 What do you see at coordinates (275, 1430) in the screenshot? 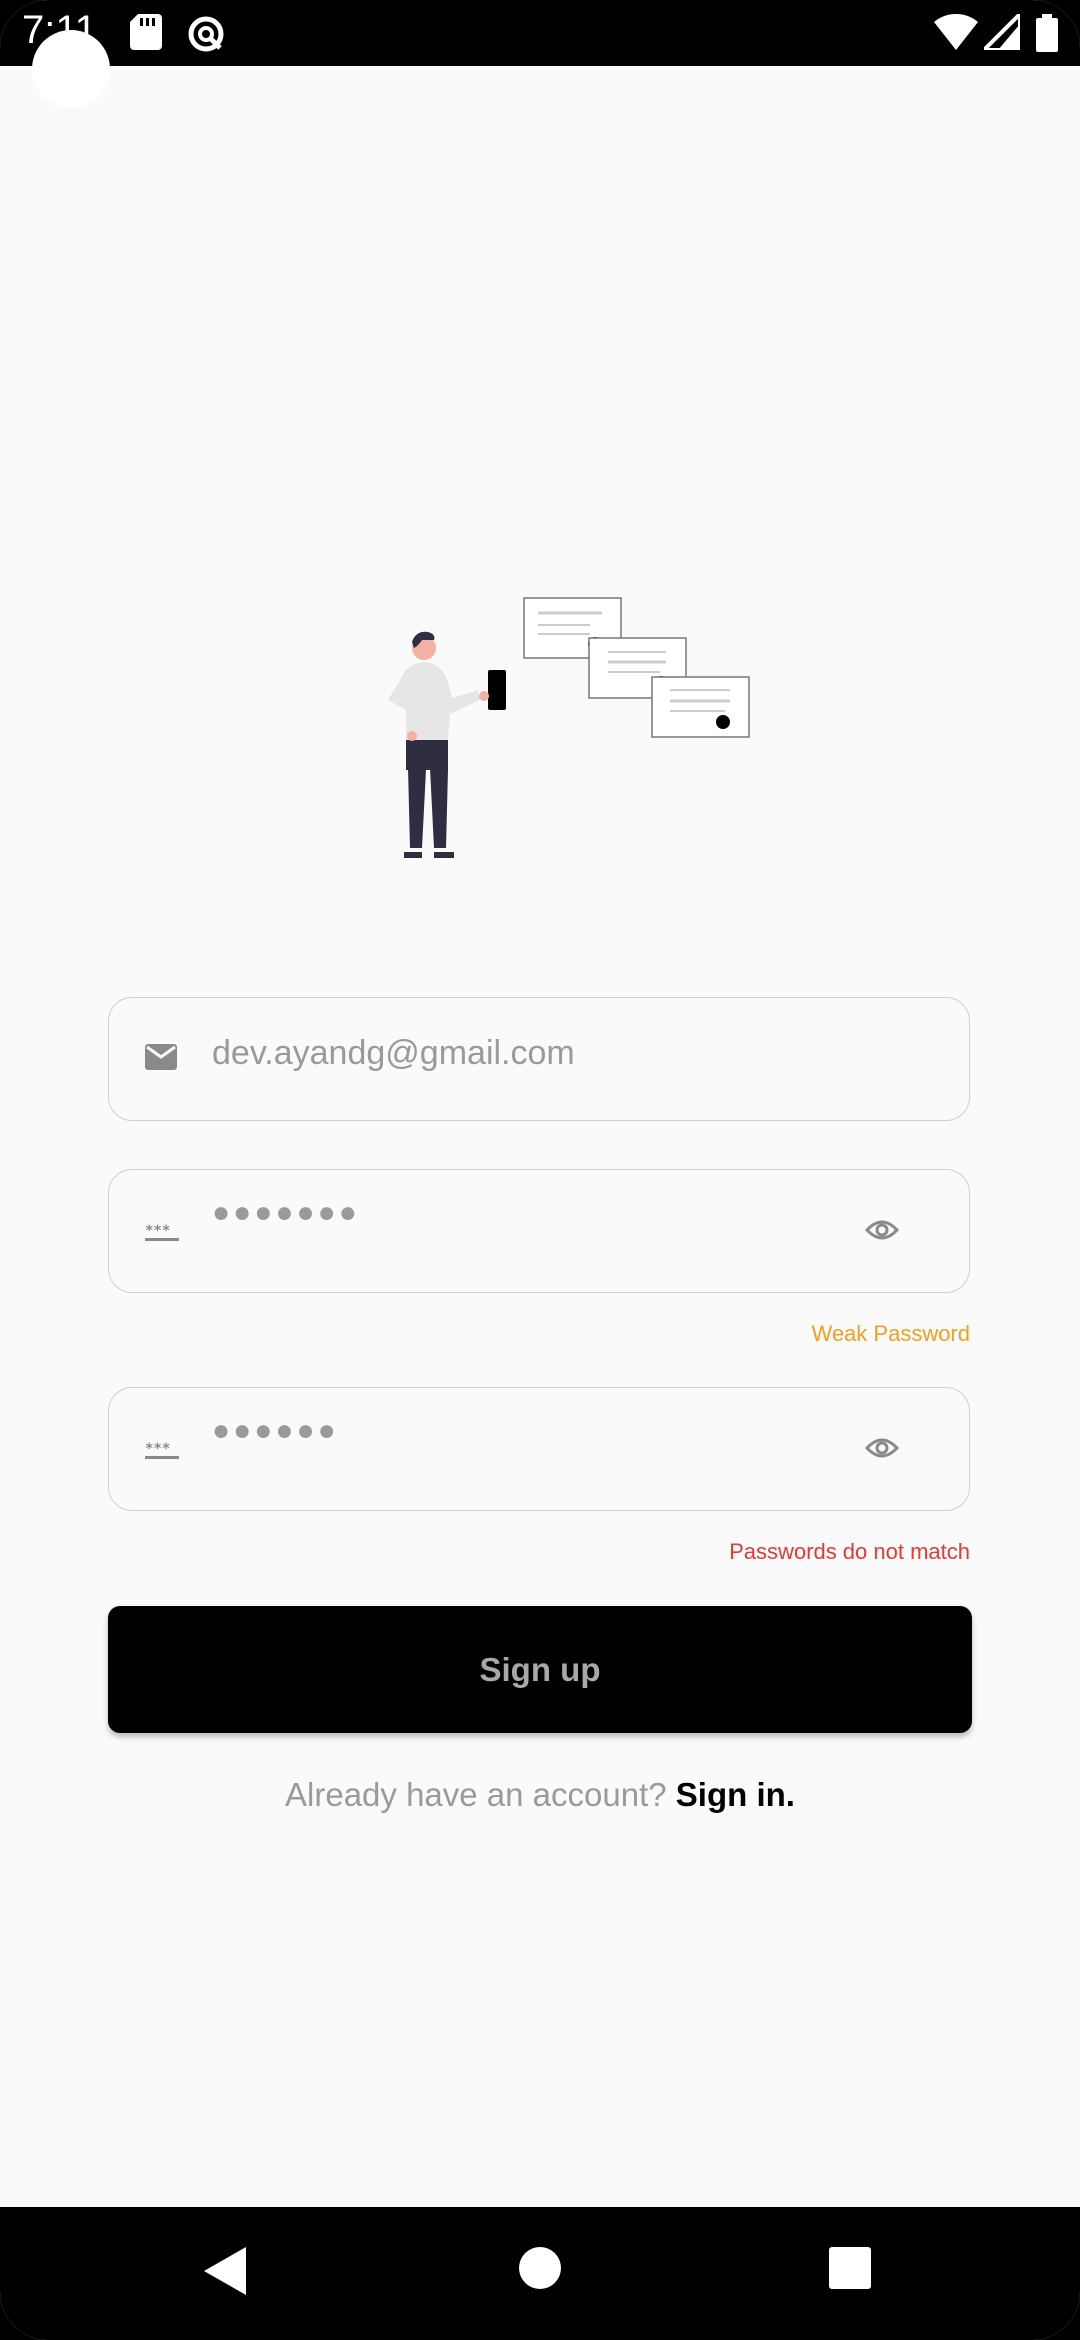
I see `confirm-password-masked-value: ●●●●●●` at bounding box center [275, 1430].